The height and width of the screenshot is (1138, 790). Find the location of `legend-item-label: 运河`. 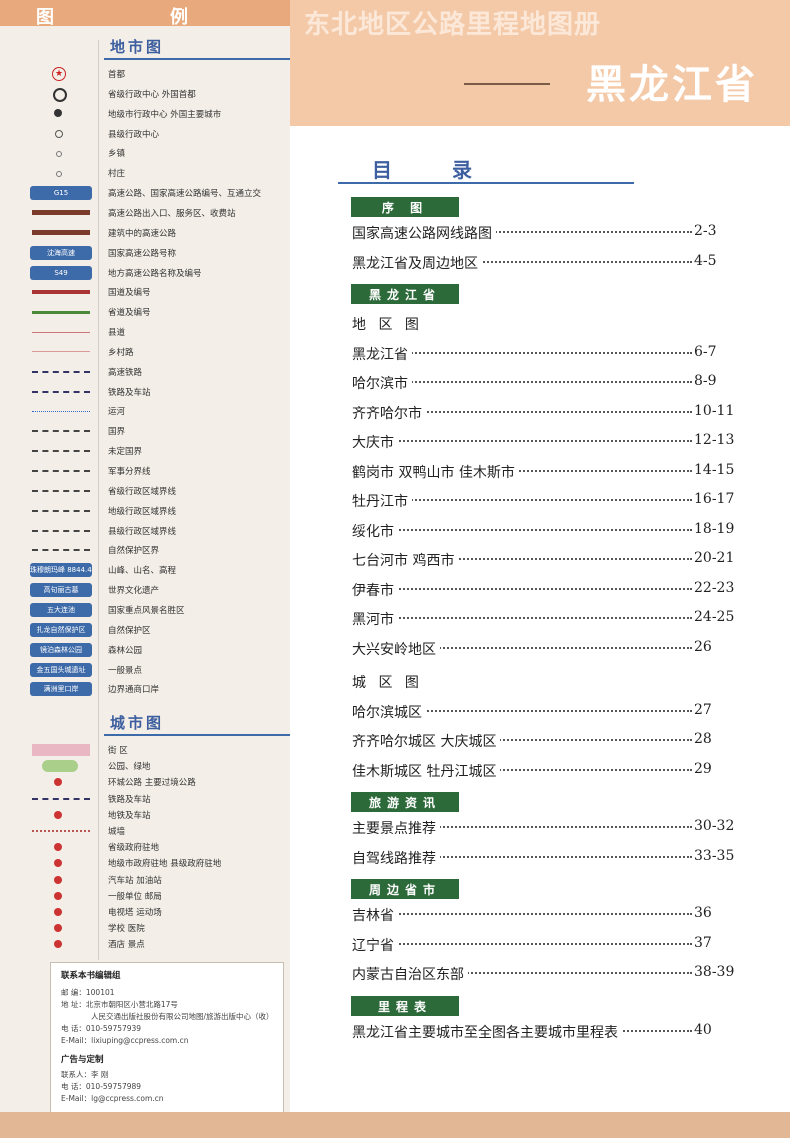

legend-item-label: 运河 is located at coordinates (117, 412).